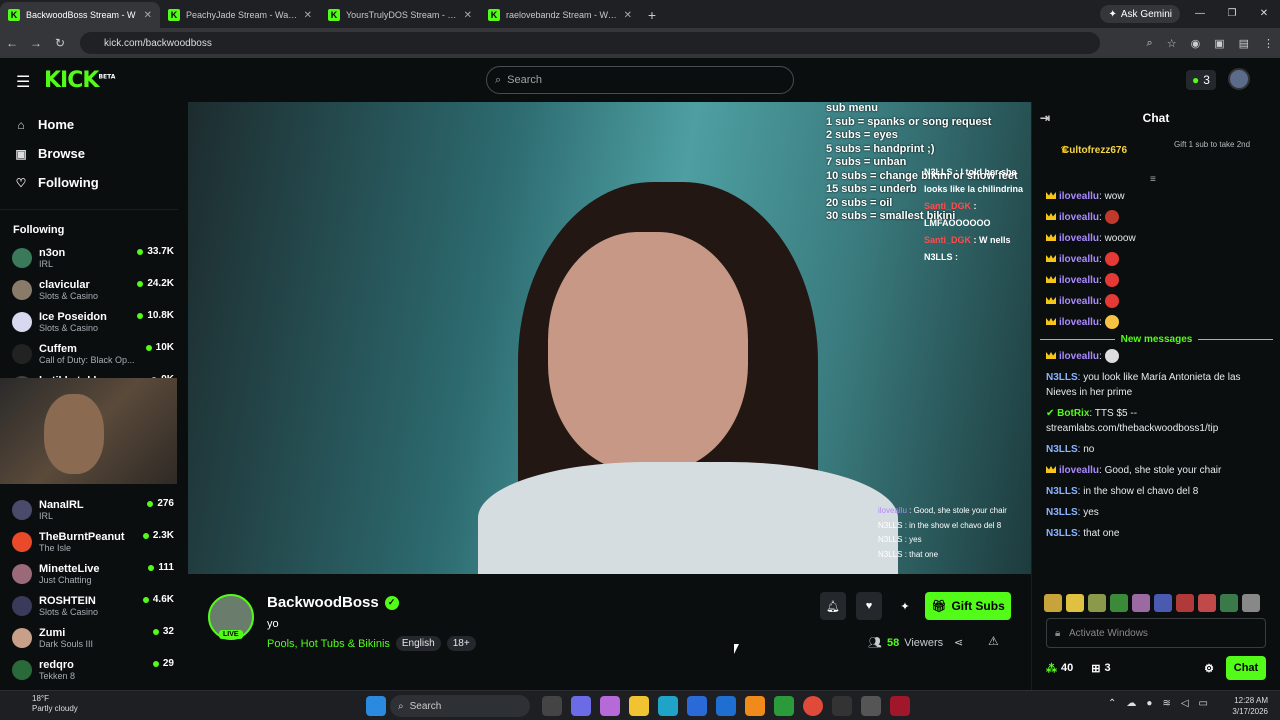 The image size is (1280, 720). I want to click on url-bar: kick.com/backwoodboss, so click(590, 43).